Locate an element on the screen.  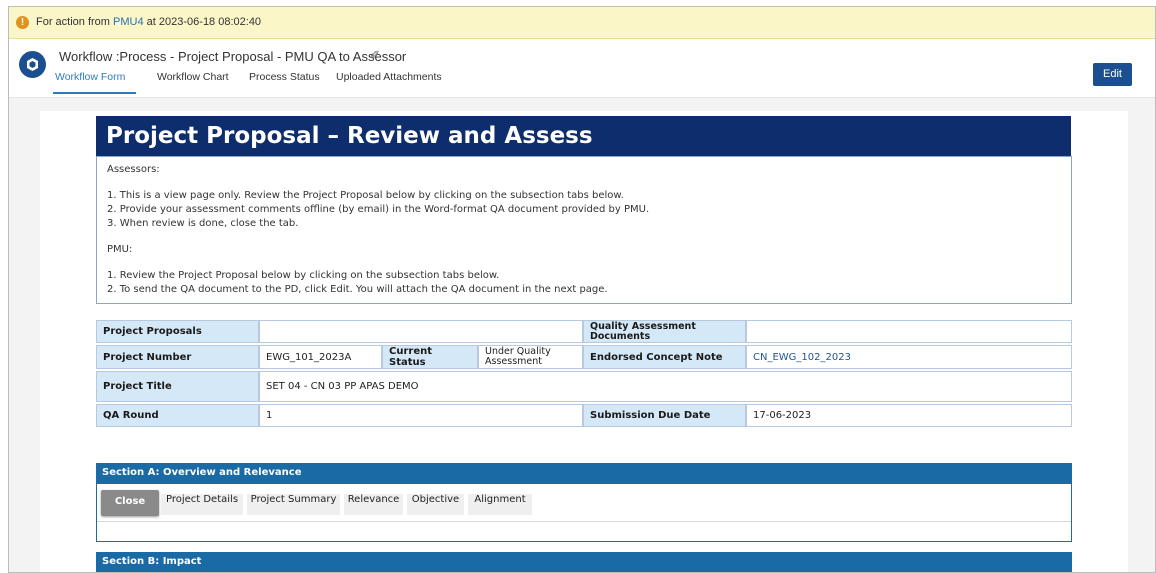
tab-objective: Objective is located at coordinates (435, 504).